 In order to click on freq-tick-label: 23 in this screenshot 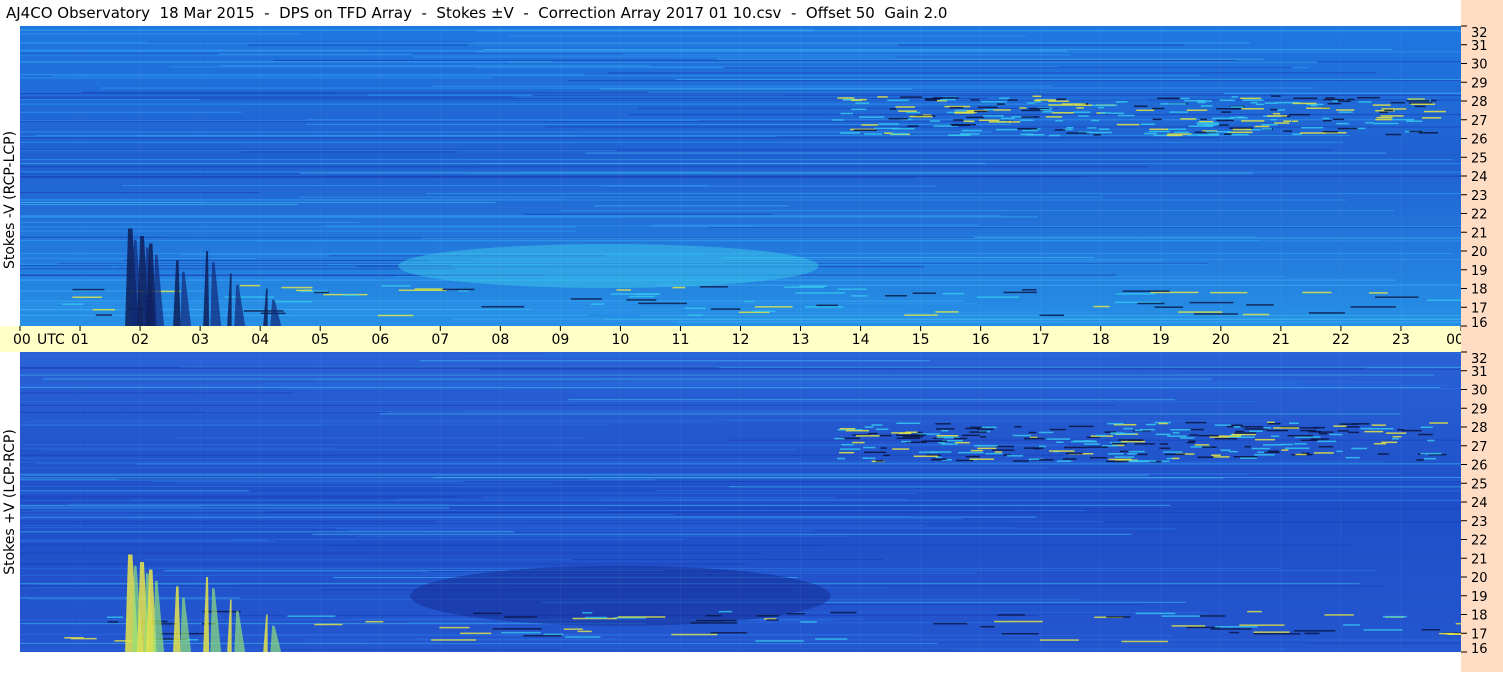, I will do `click(1479, 522)`.